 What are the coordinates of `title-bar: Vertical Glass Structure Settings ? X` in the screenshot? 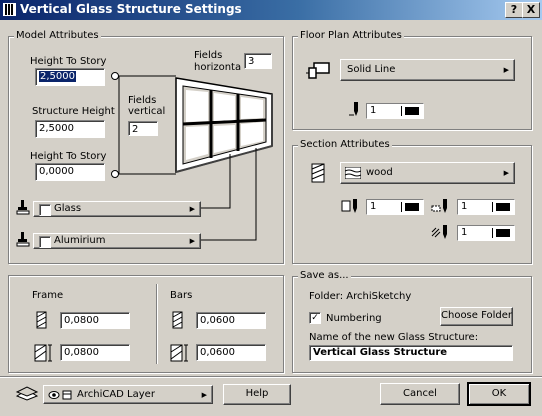 It's located at (271, 10).